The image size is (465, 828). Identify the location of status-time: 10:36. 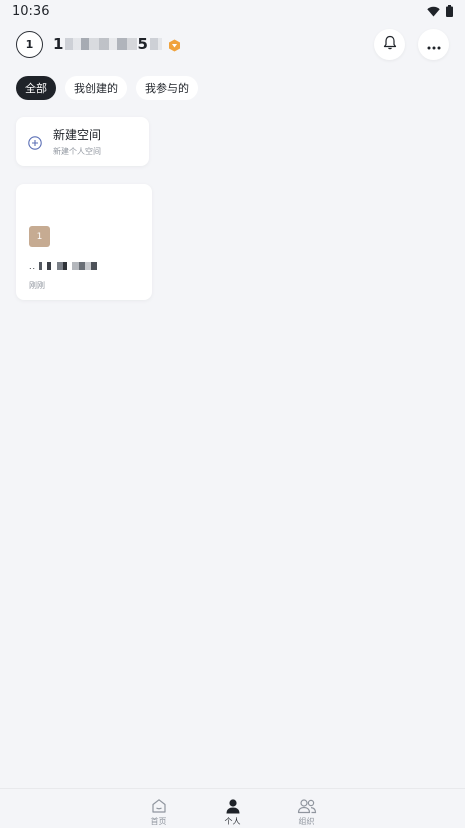
(31, 11).